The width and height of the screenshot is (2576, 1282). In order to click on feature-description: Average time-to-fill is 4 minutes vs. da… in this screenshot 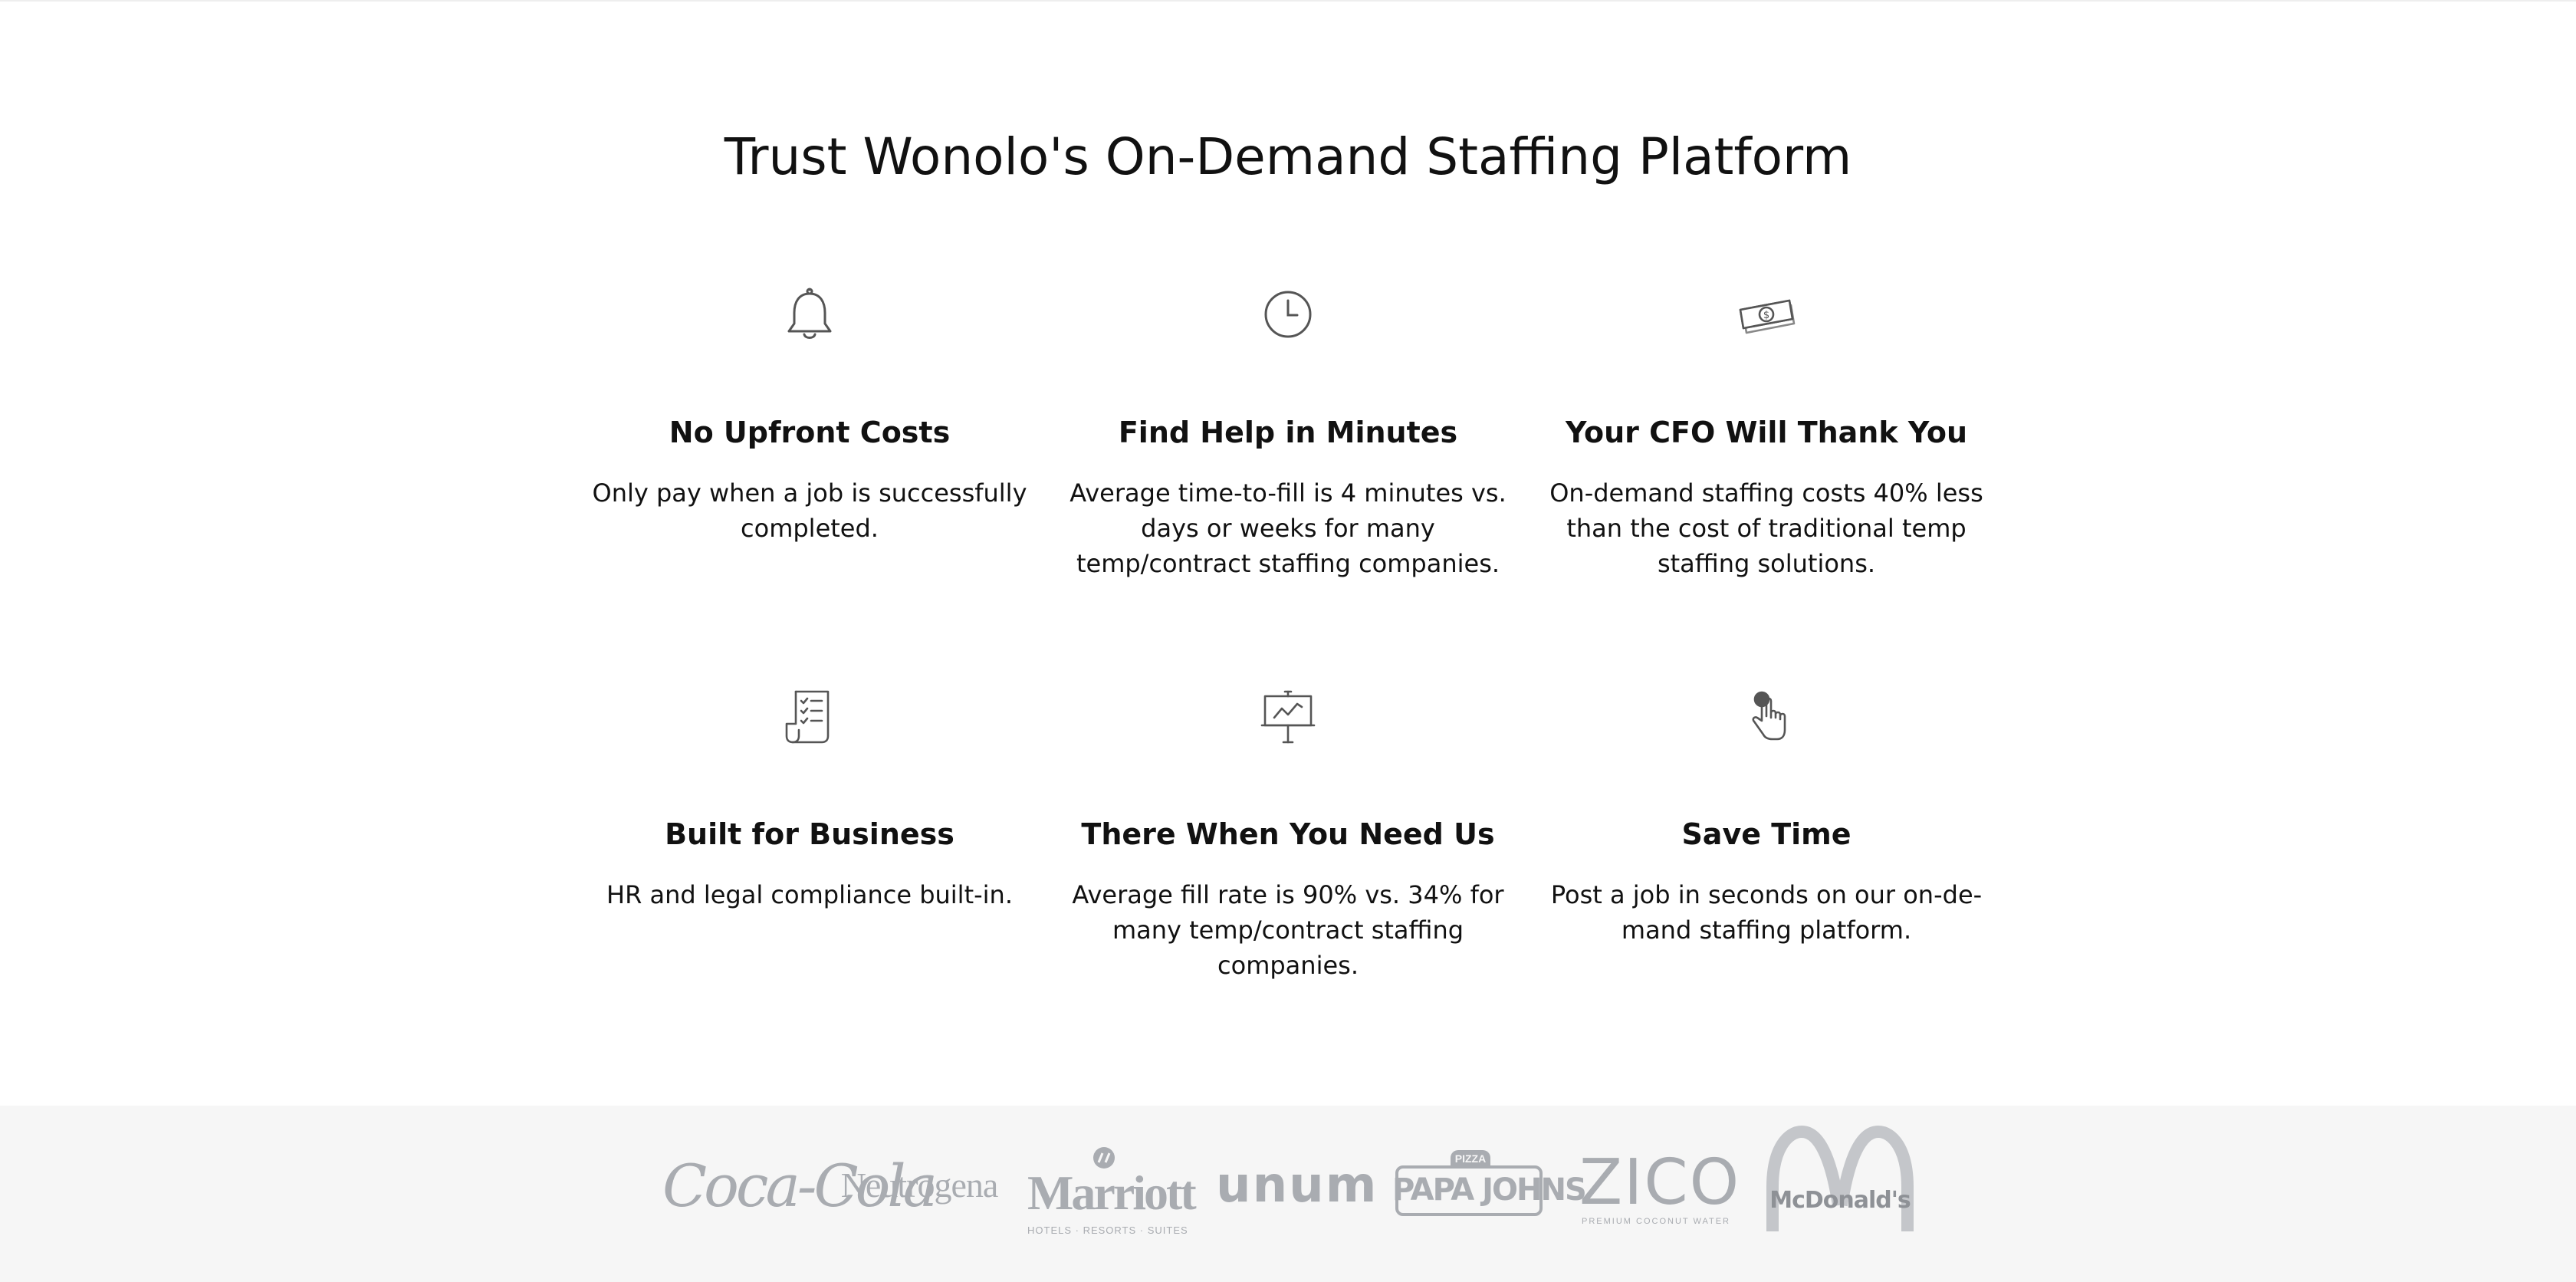, I will do `click(1288, 528)`.